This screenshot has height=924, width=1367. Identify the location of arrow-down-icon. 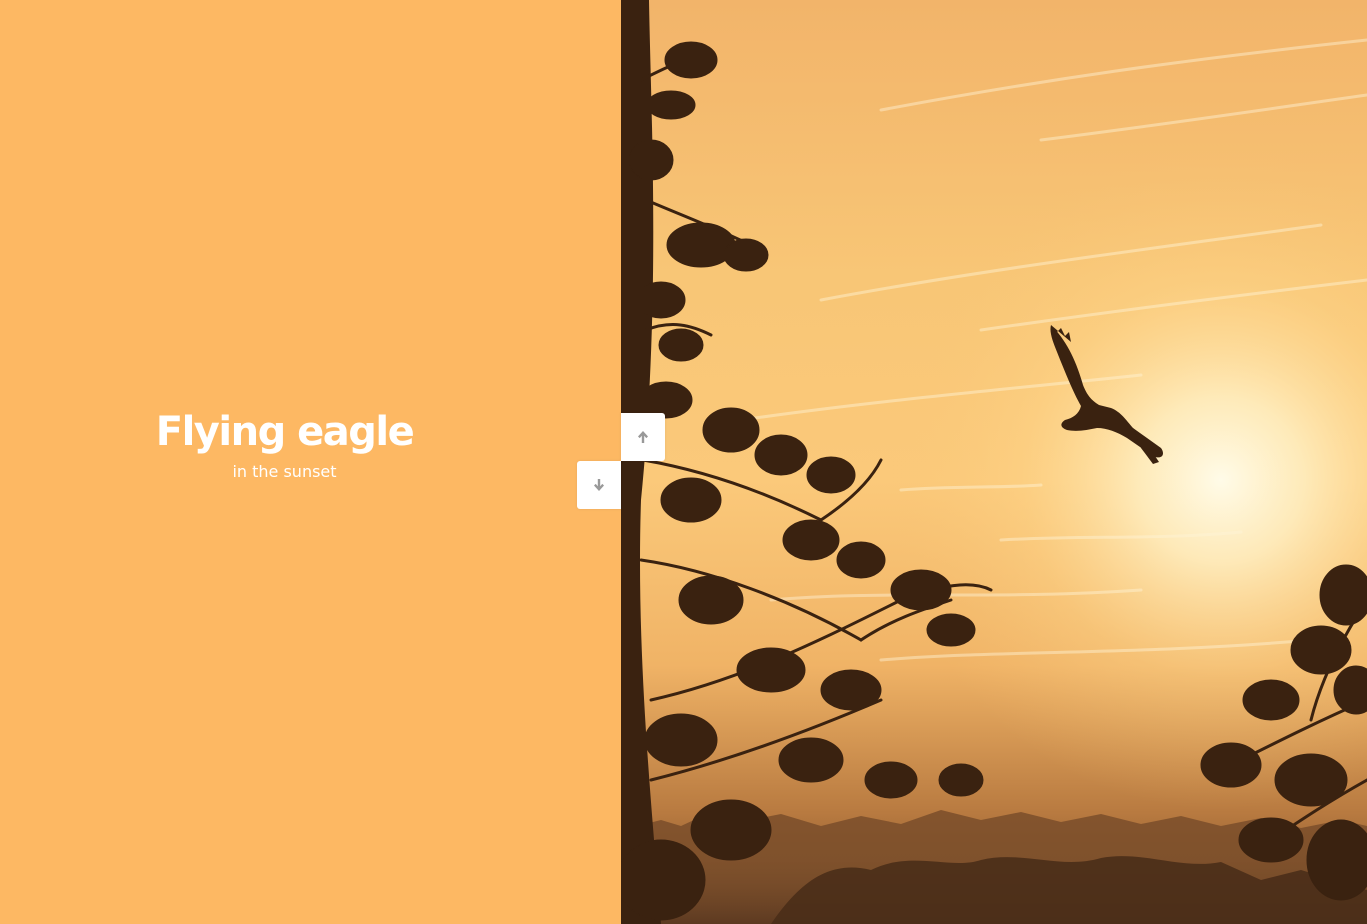
(599, 485).